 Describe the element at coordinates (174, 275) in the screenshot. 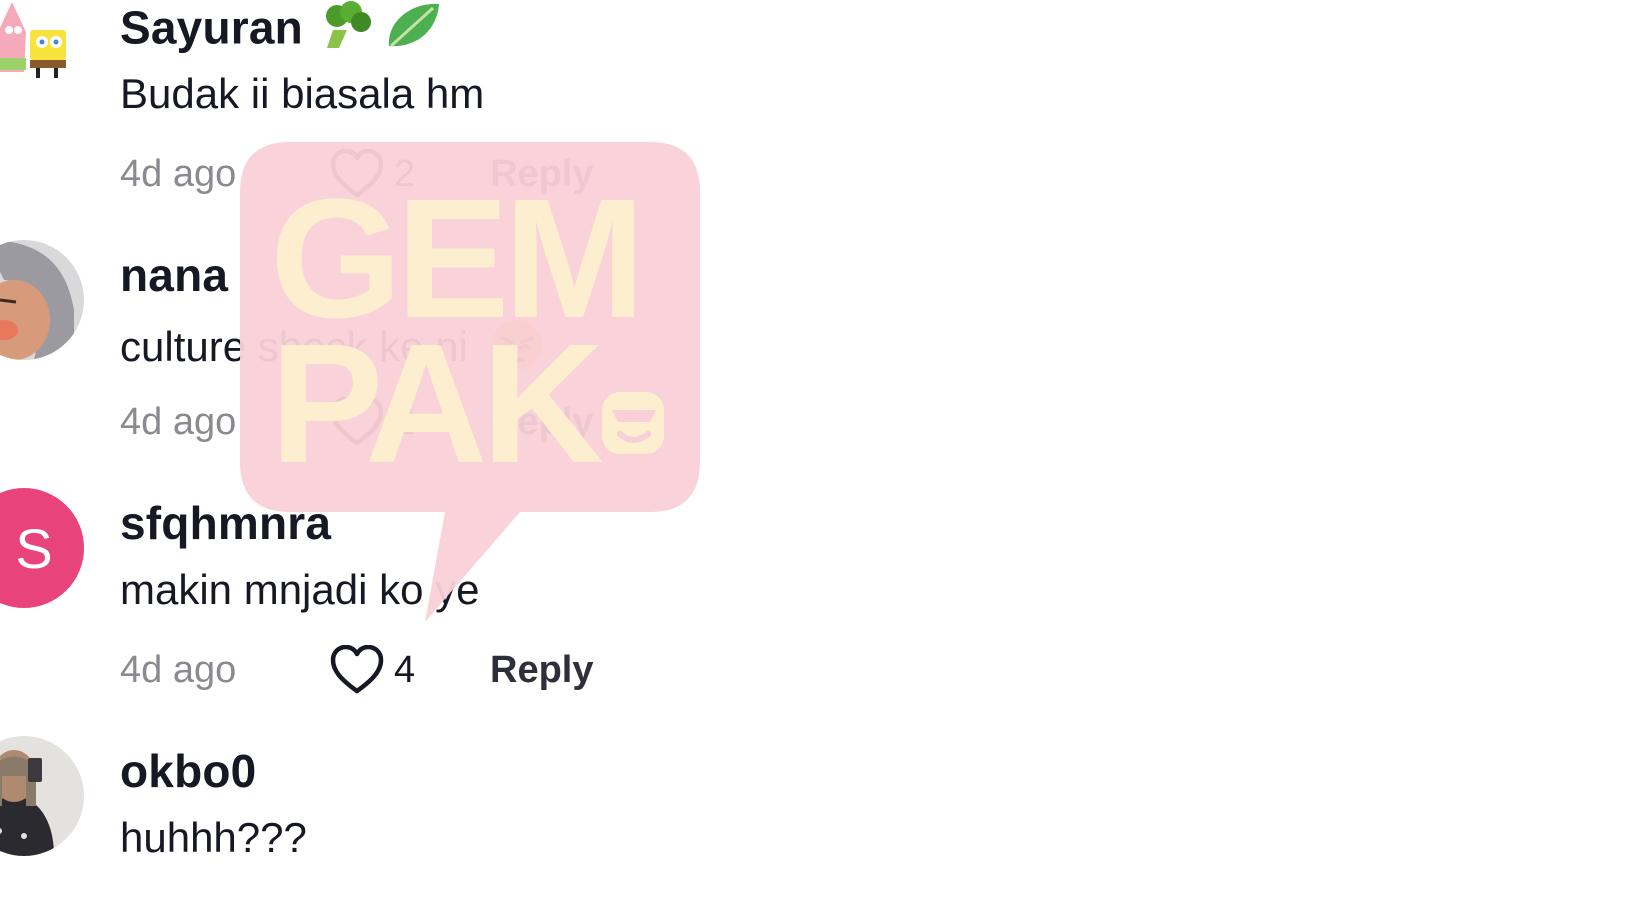

I see `comment-username: nana` at that location.